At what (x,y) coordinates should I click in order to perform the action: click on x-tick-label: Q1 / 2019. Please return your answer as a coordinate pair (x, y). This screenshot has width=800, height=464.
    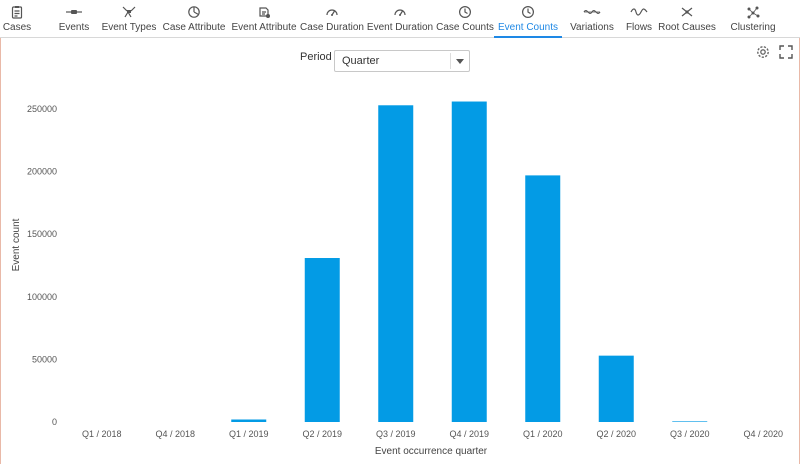
    Looking at the image, I should click on (249, 434).